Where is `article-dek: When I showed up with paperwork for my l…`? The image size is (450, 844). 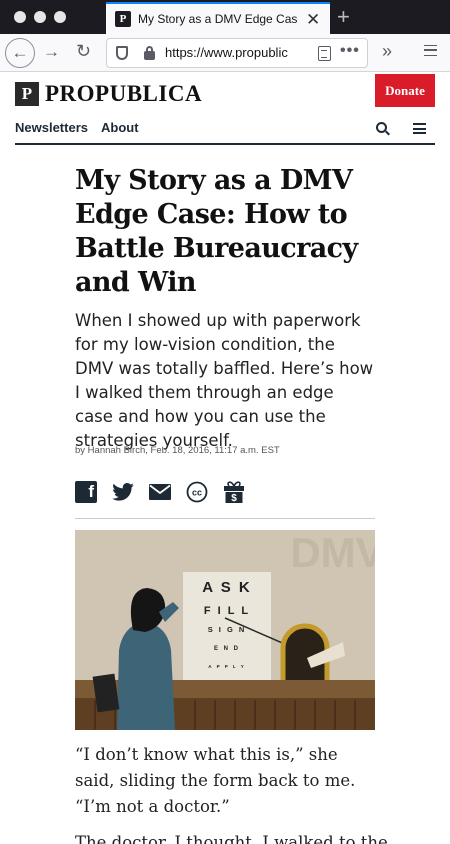
article-dek: When I showed up with paperwork for my l… is located at coordinates (224, 380).